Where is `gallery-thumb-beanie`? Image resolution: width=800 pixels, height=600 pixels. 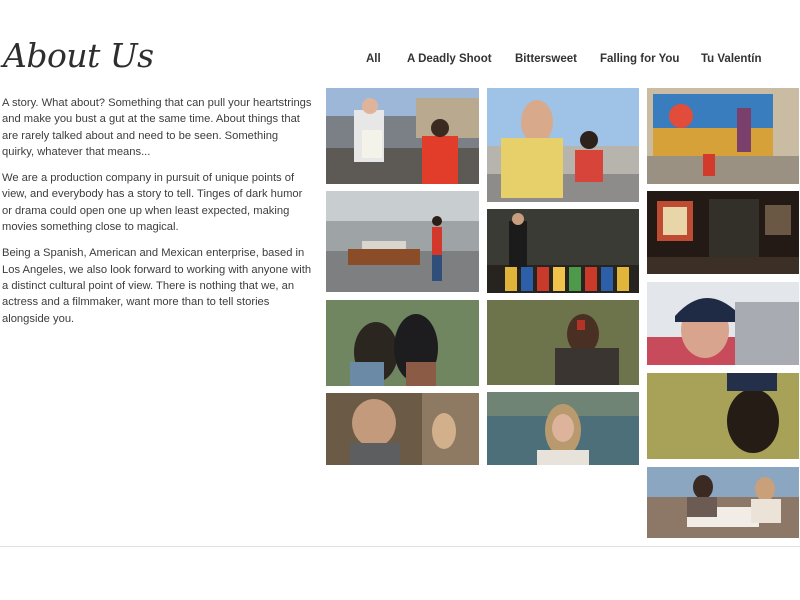
gallery-thumb-beanie is located at coordinates (723, 323).